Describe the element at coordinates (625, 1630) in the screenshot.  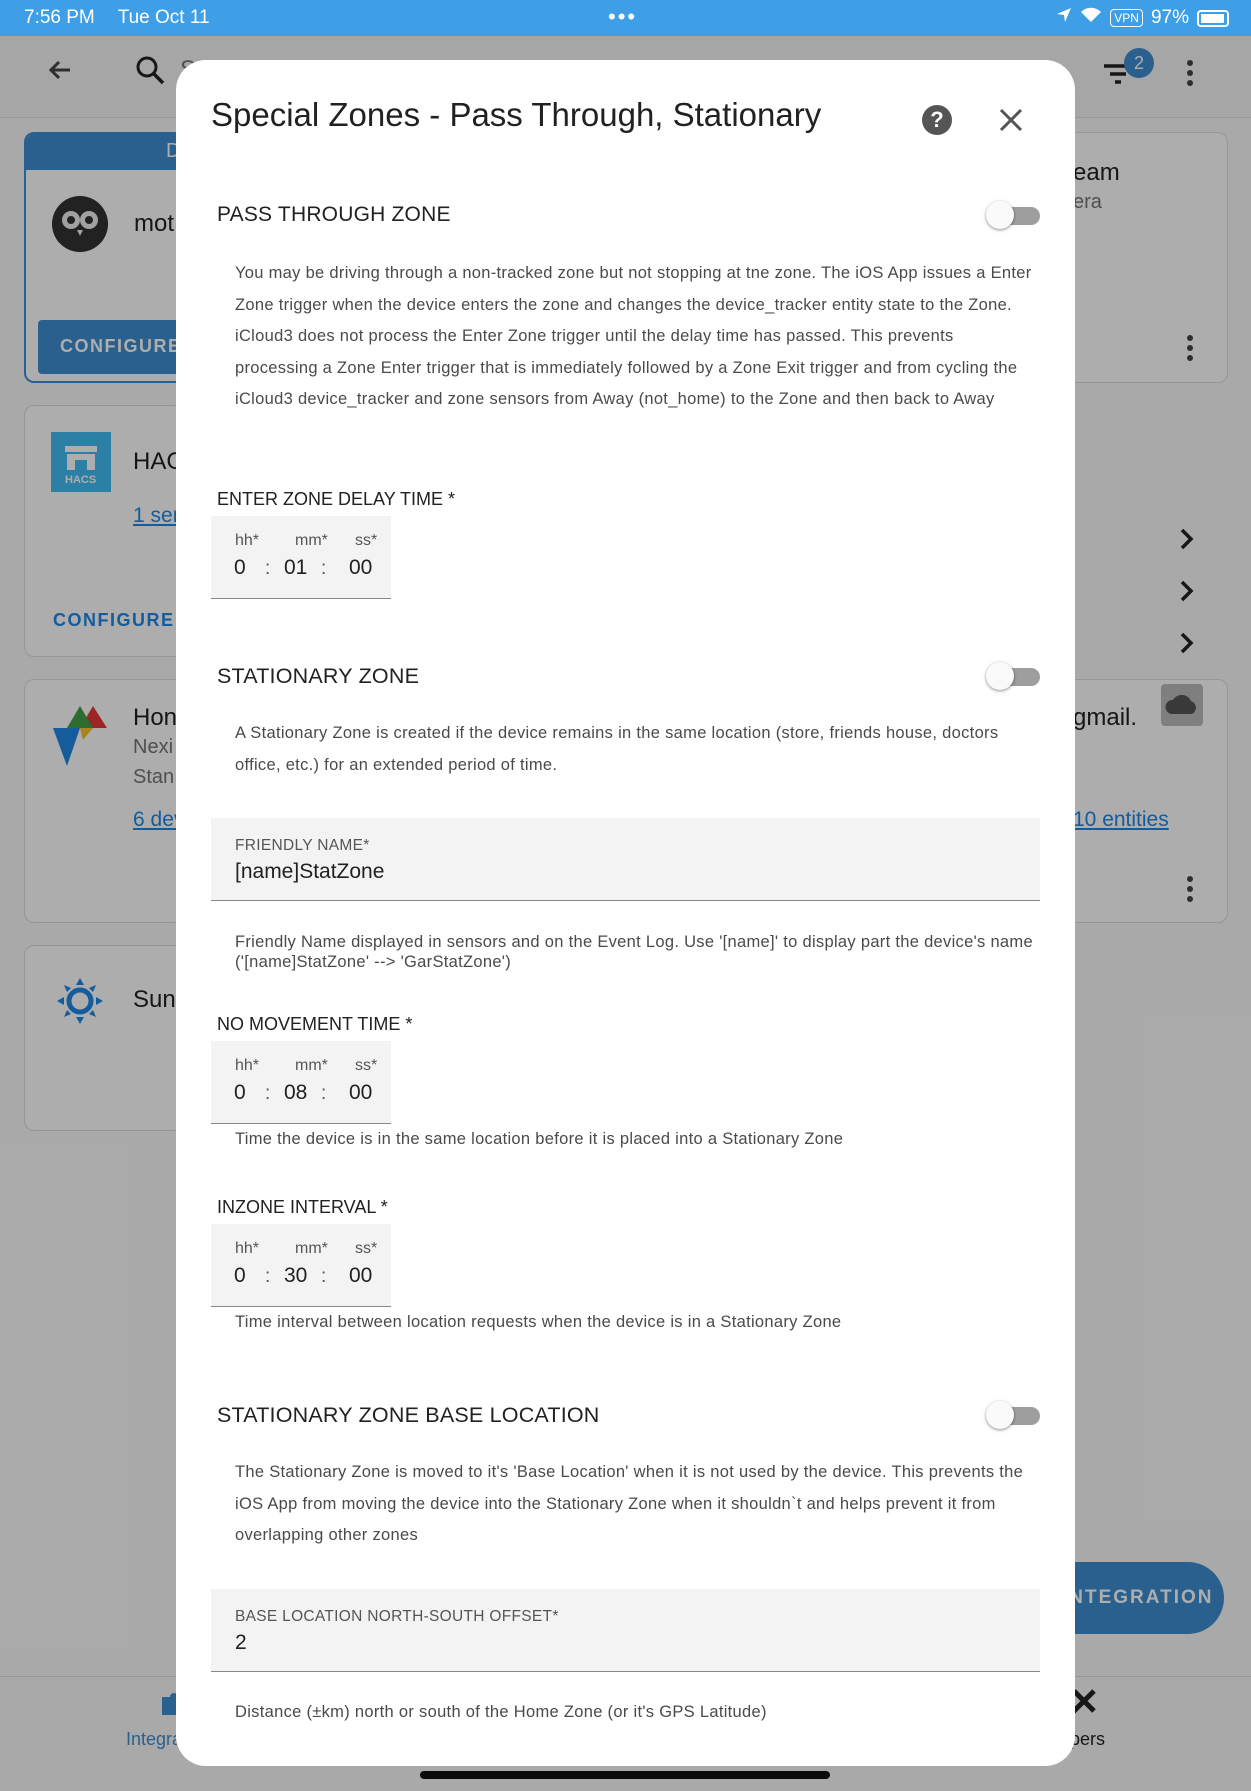
I see `ns-offset-field: BASE LOCATION NORTH-SOUTH OFFSET* 2` at that location.